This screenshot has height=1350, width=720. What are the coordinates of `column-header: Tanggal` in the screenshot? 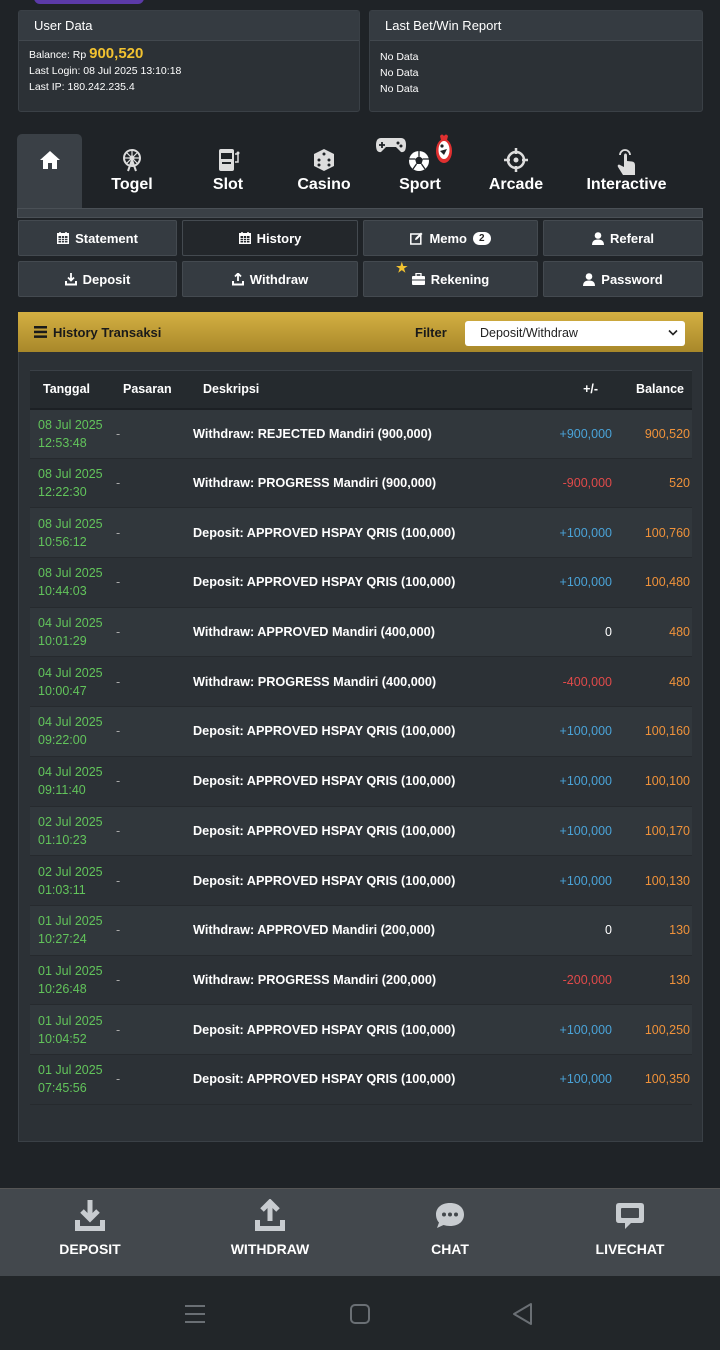 It's located at (66, 389).